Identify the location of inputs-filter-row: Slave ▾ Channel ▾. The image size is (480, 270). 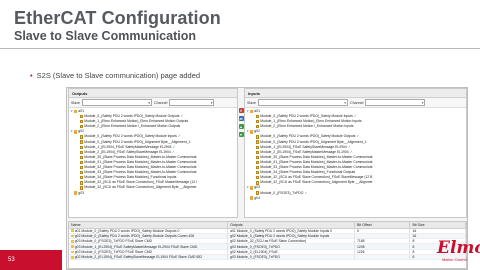
(355, 103).